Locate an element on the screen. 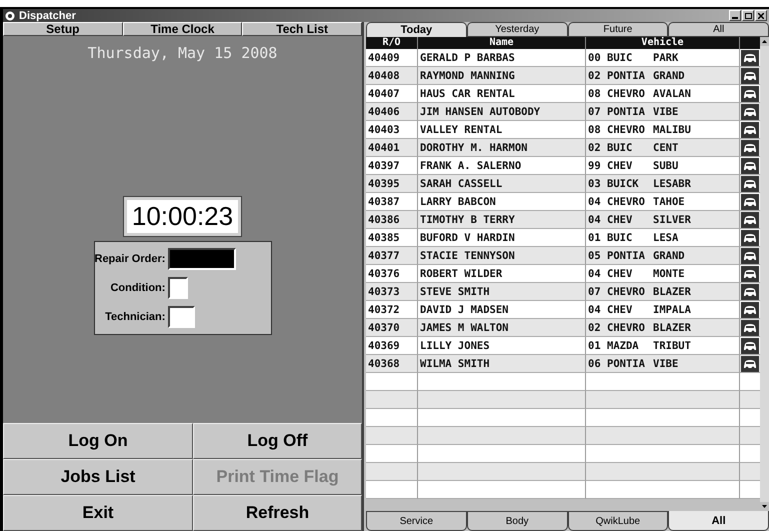 This screenshot has height=531, width=769. action-button: Refresh is located at coordinates (277, 513).